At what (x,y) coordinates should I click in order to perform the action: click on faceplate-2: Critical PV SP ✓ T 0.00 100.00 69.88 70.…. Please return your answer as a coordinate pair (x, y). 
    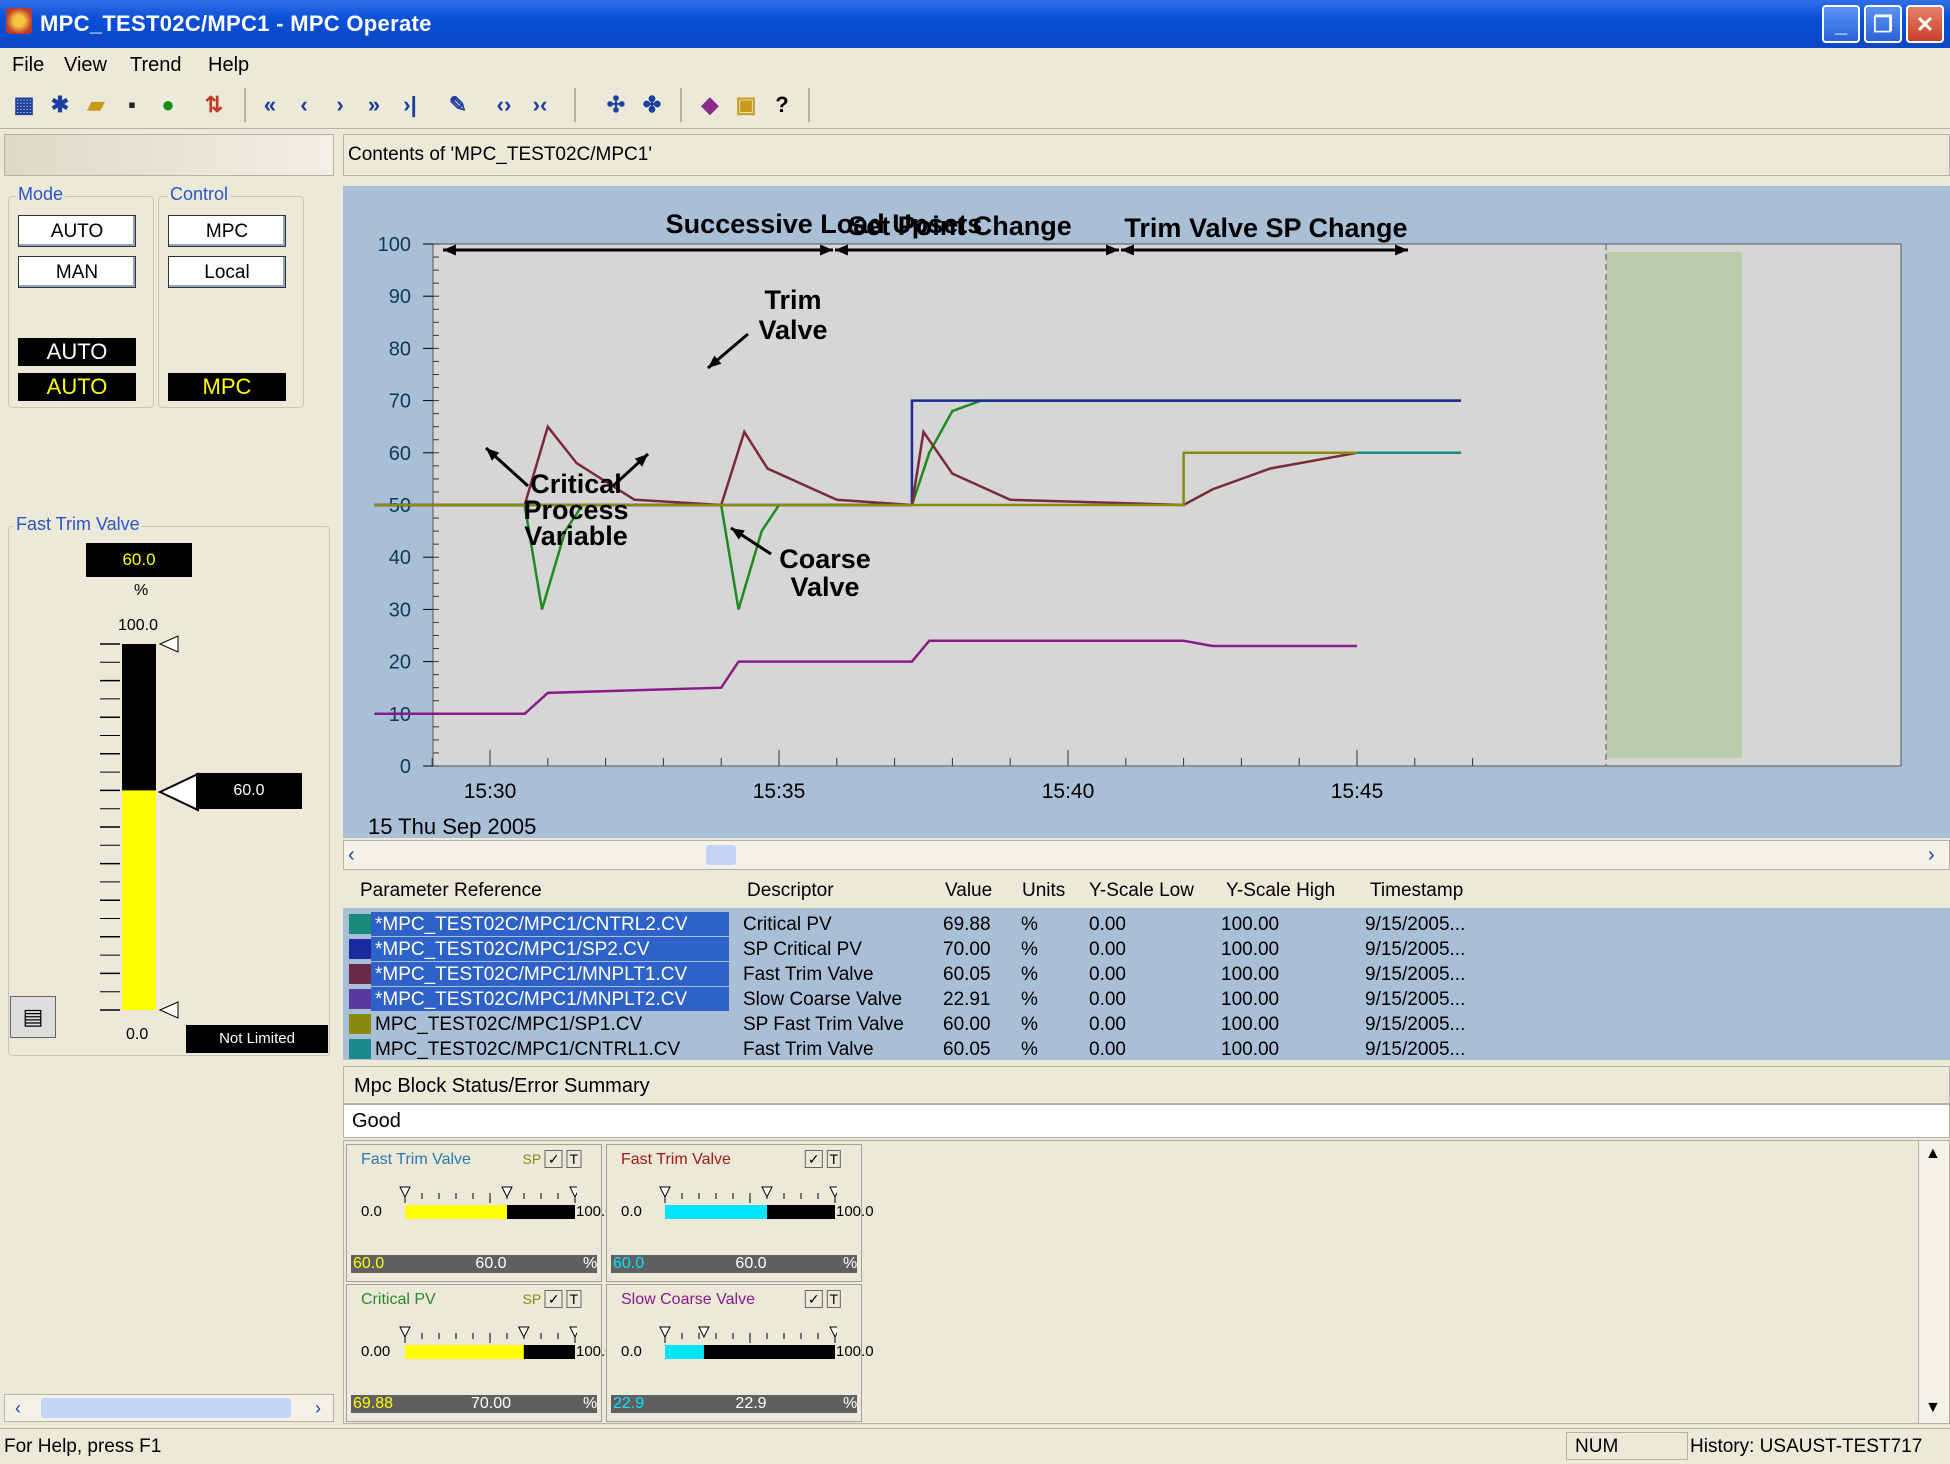
    Looking at the image, I should click on (484, 1353).